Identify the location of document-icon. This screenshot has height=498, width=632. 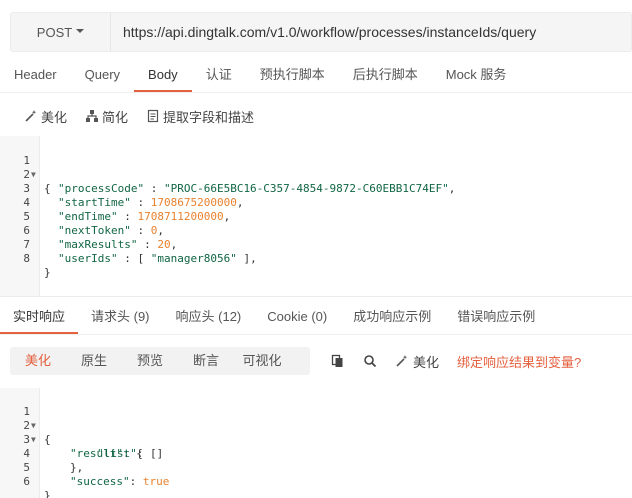
(153, 116).